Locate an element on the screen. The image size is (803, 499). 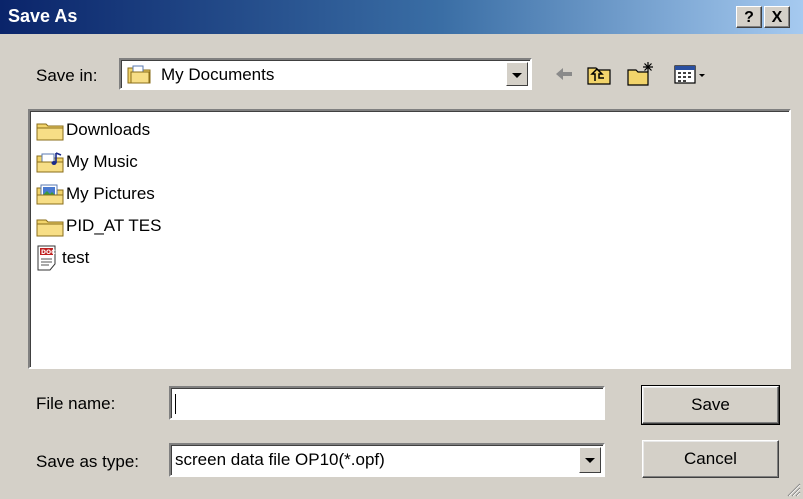
list-item: Downloads is located at coordinates (93, 130).